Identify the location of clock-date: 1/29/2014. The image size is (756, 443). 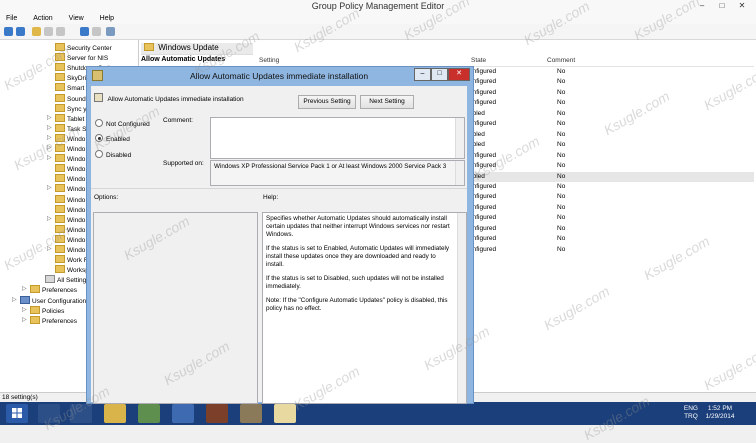
(720, 416).